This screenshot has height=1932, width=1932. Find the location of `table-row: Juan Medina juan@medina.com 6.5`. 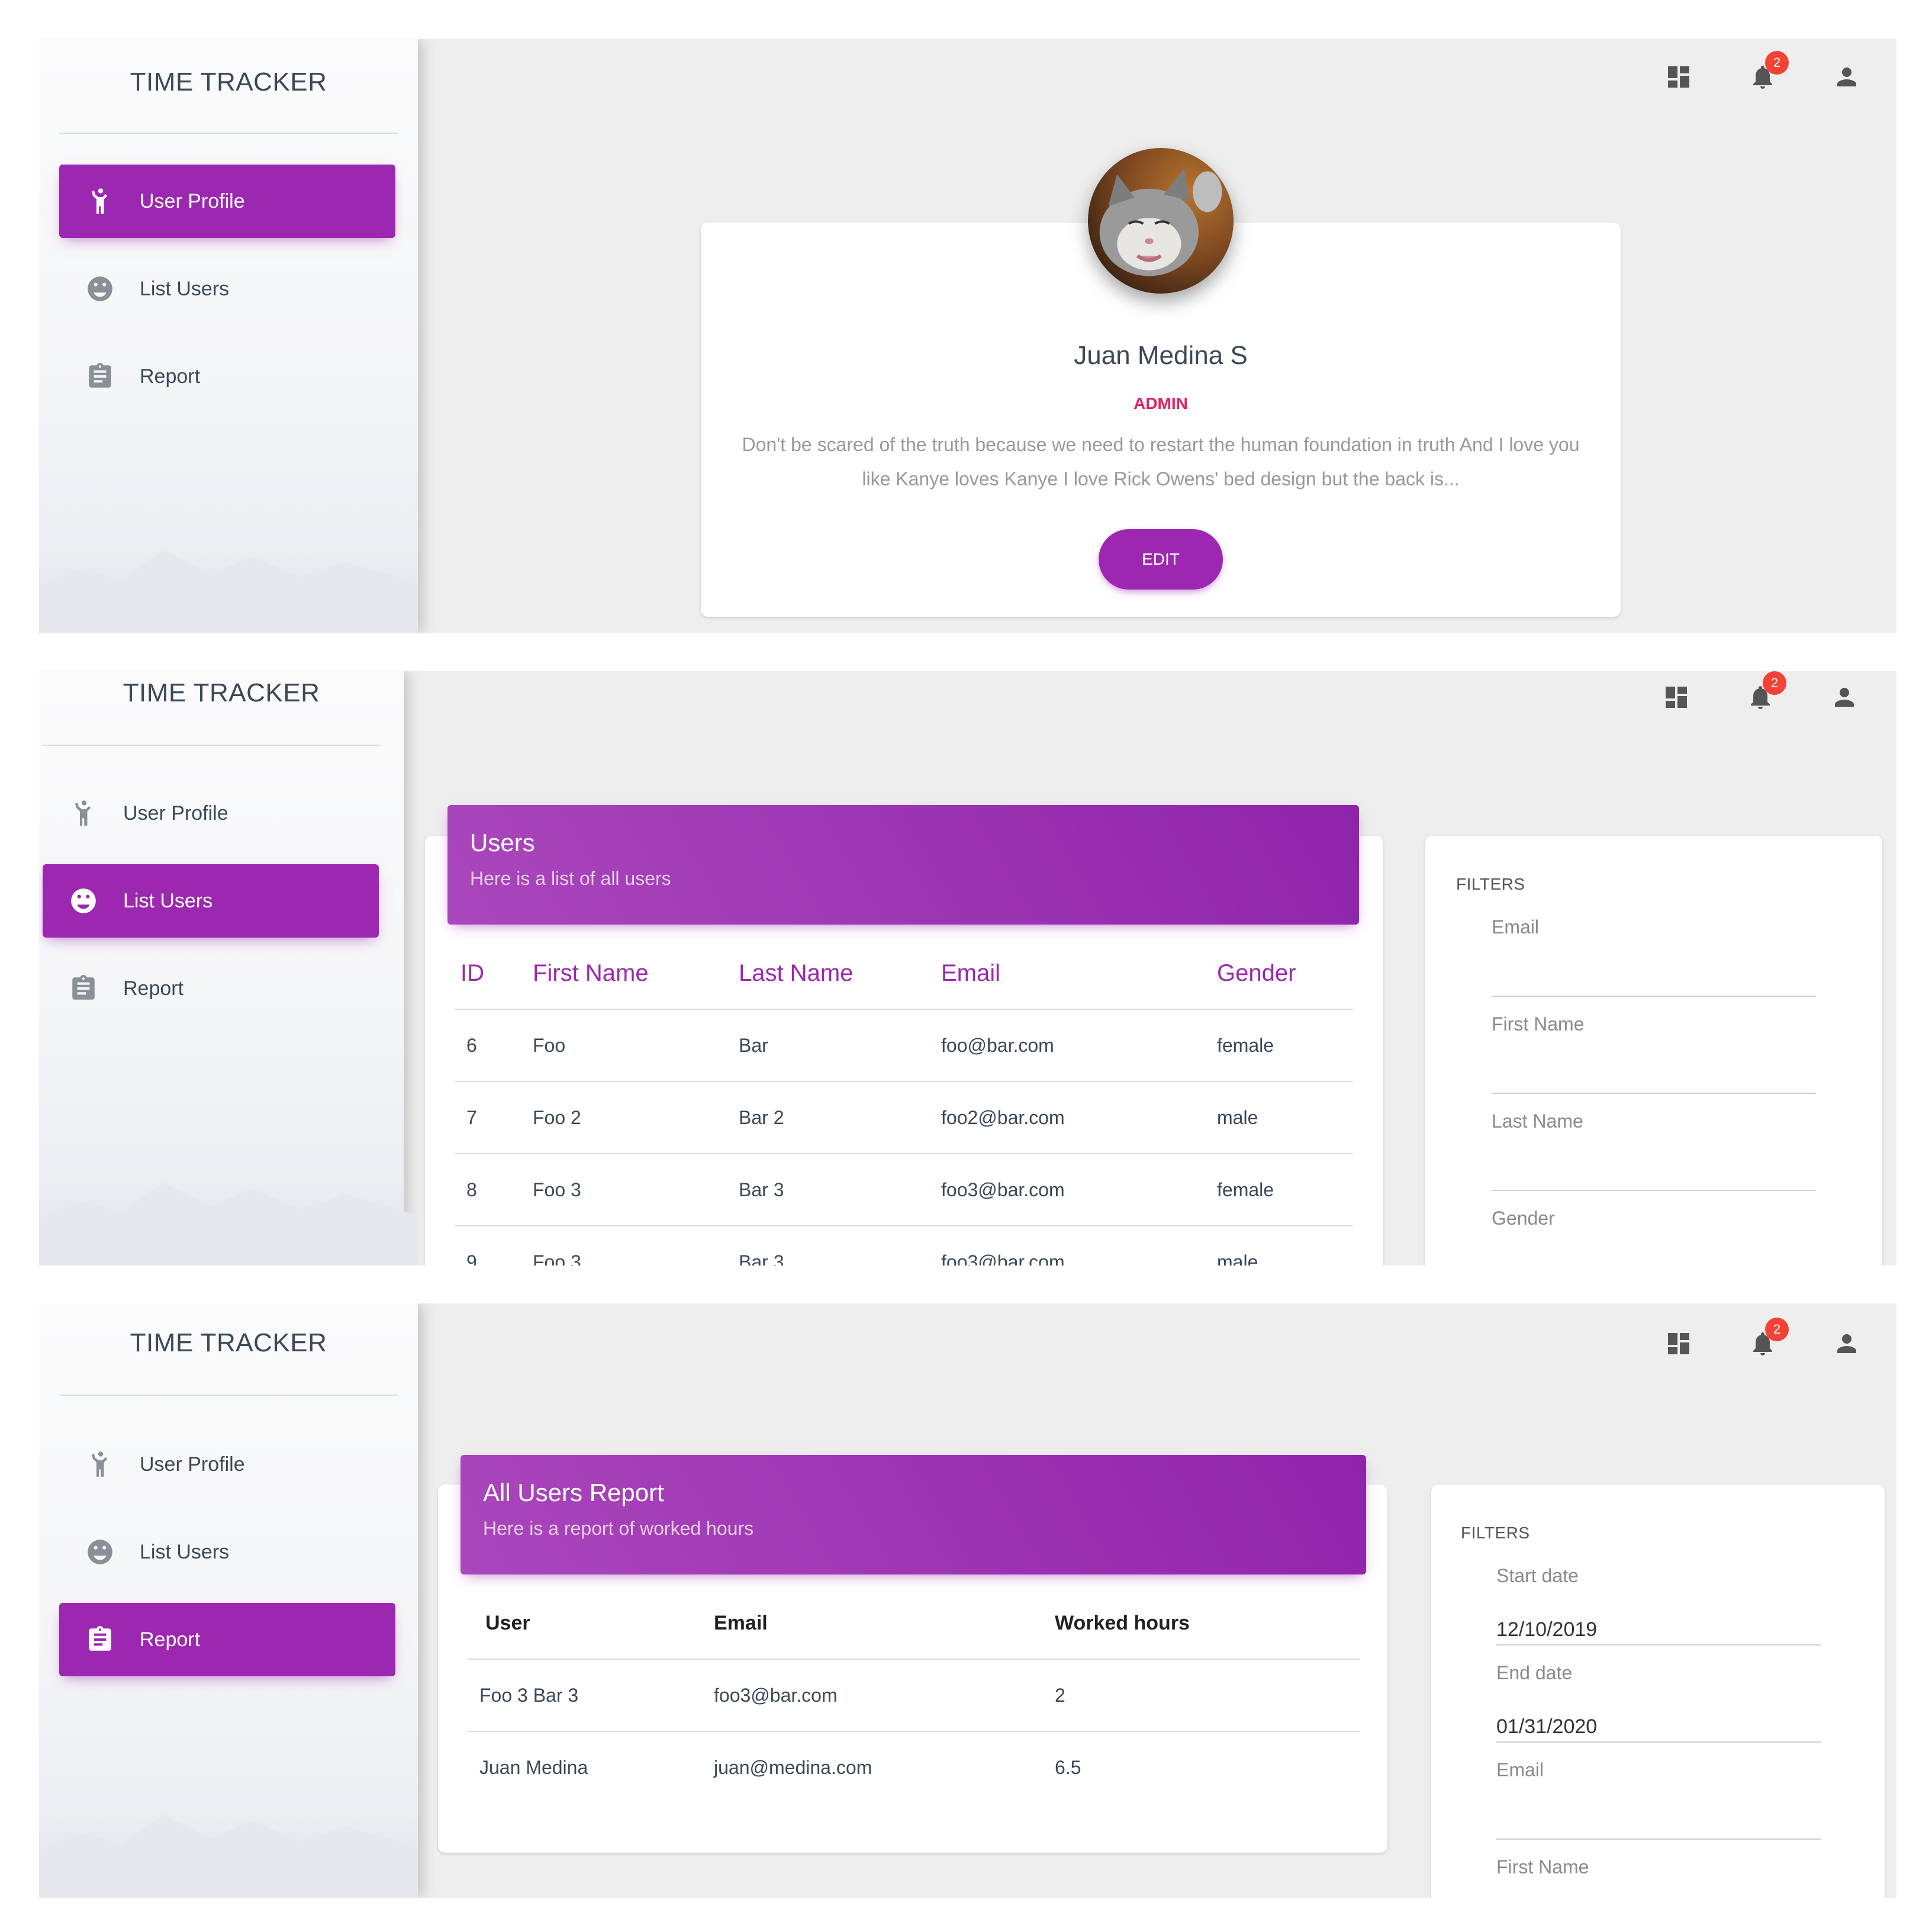

table-row: Juan Medina juan@medina.com 6.5 is located at coordinates (914, 1767).